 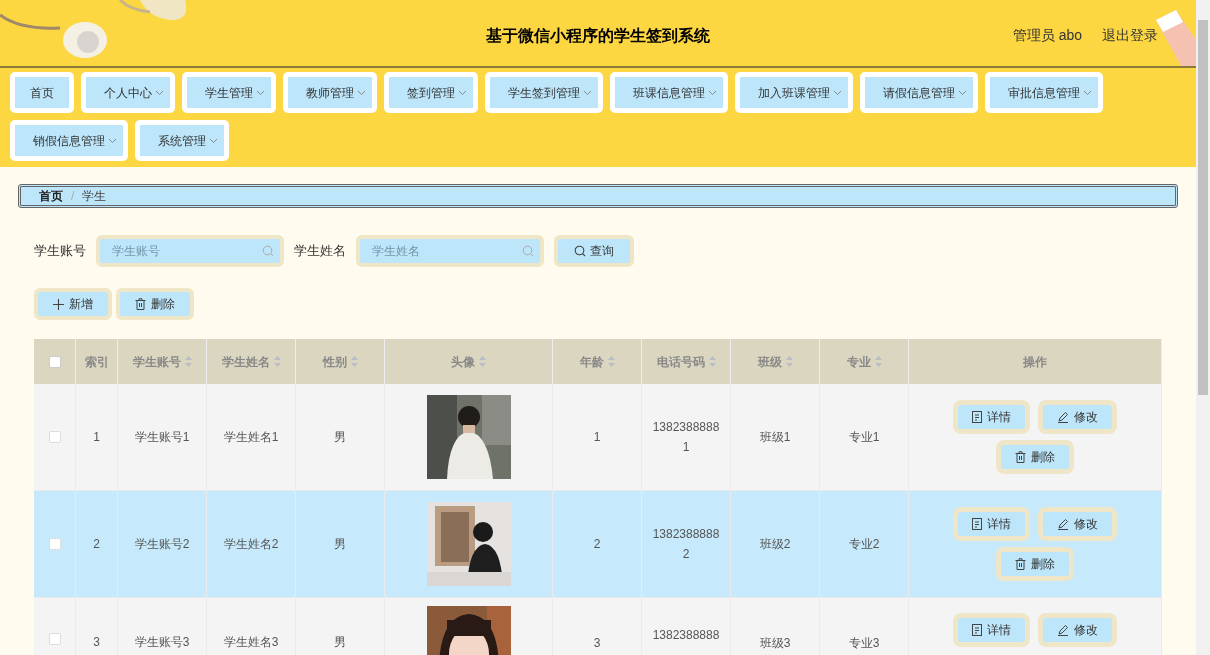 What do you see at coordinates (686, 437) in the screenshot?
I see `table-cell-text: 1382388888 1` at bounding box center [686, 437].